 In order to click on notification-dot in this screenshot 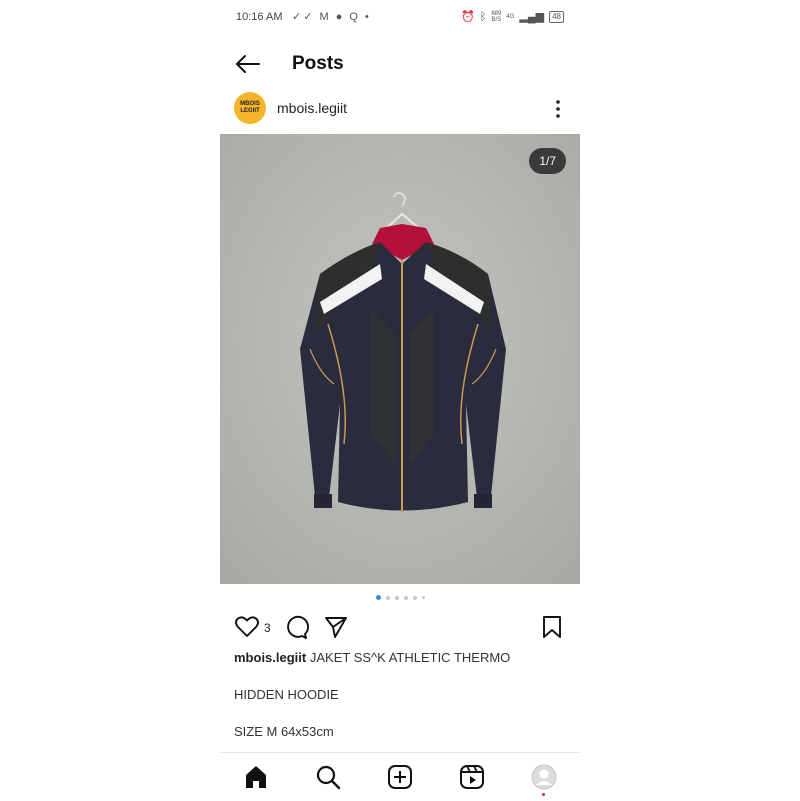, I will do `click(543, 794)`.